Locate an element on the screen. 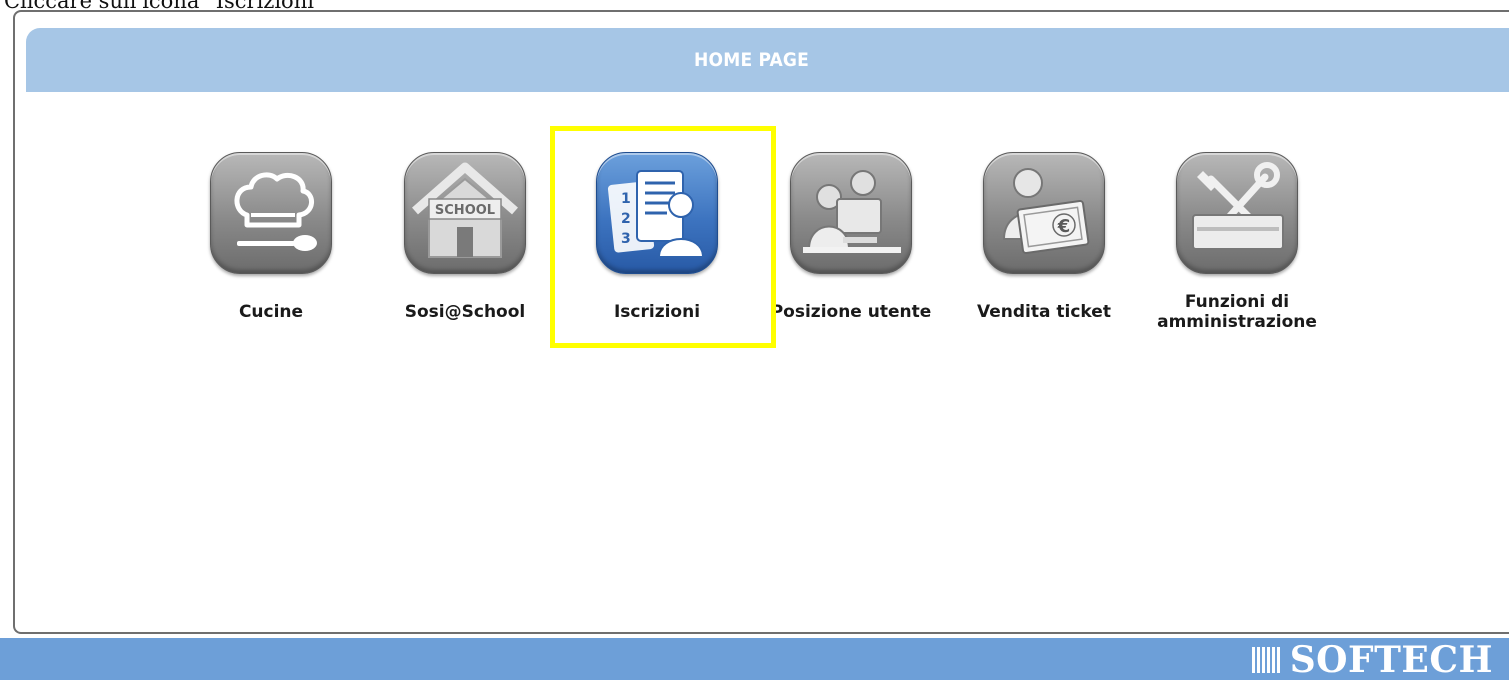 This screenshot has height=681, width=1509. svg-text: 2 is located at coordinates (626, 219).